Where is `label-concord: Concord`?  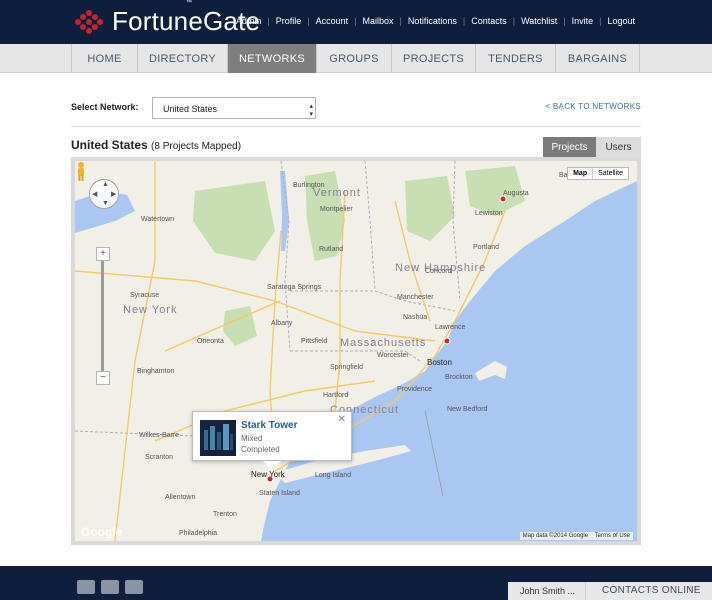 label-concord: Concord is located at coordinates (438, 271).